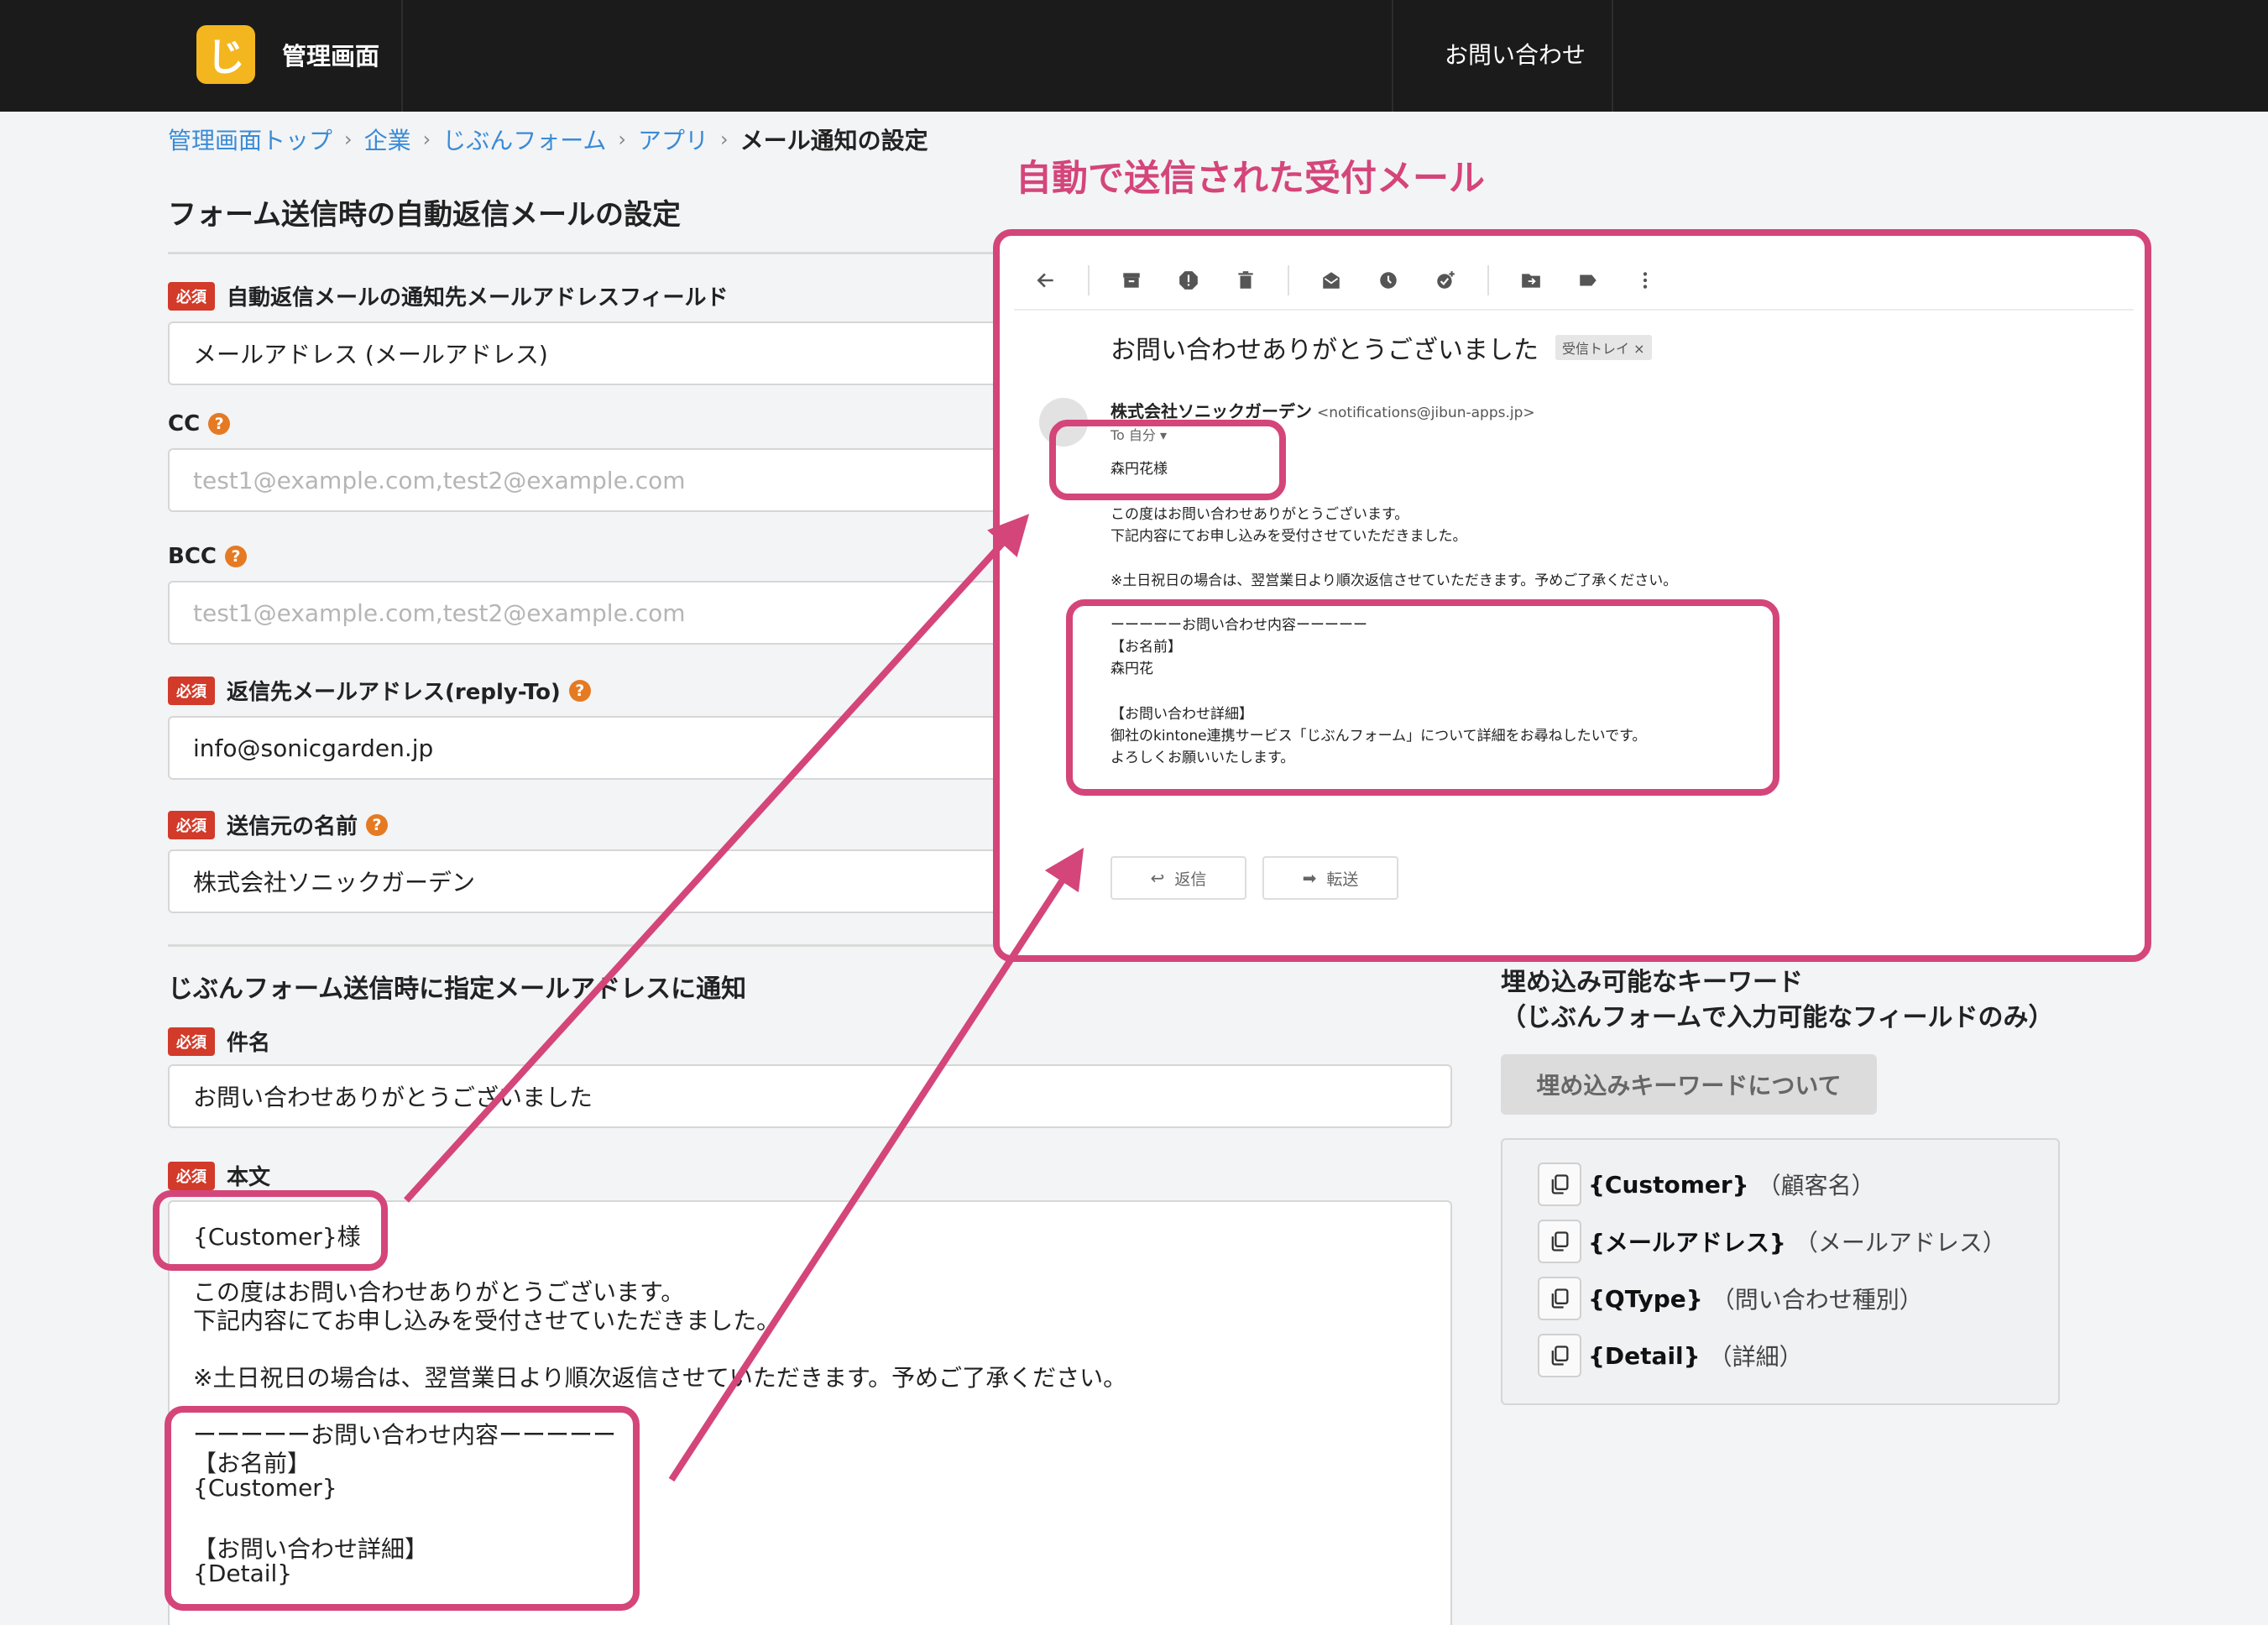  I want to click on email-body-line: ※土日祝日の場合は、翌営業日より順次返信させていただきます。予めご了承ください。, so click(1394, 581).